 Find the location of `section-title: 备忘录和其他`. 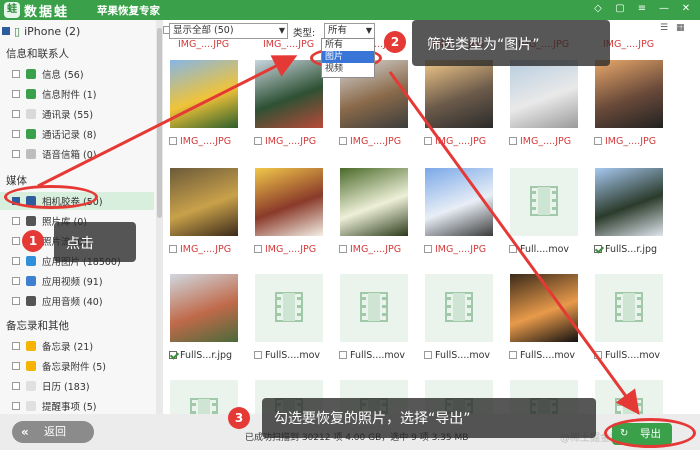

section-title: 备忘录和其他 is located at coordinates (37, 326).